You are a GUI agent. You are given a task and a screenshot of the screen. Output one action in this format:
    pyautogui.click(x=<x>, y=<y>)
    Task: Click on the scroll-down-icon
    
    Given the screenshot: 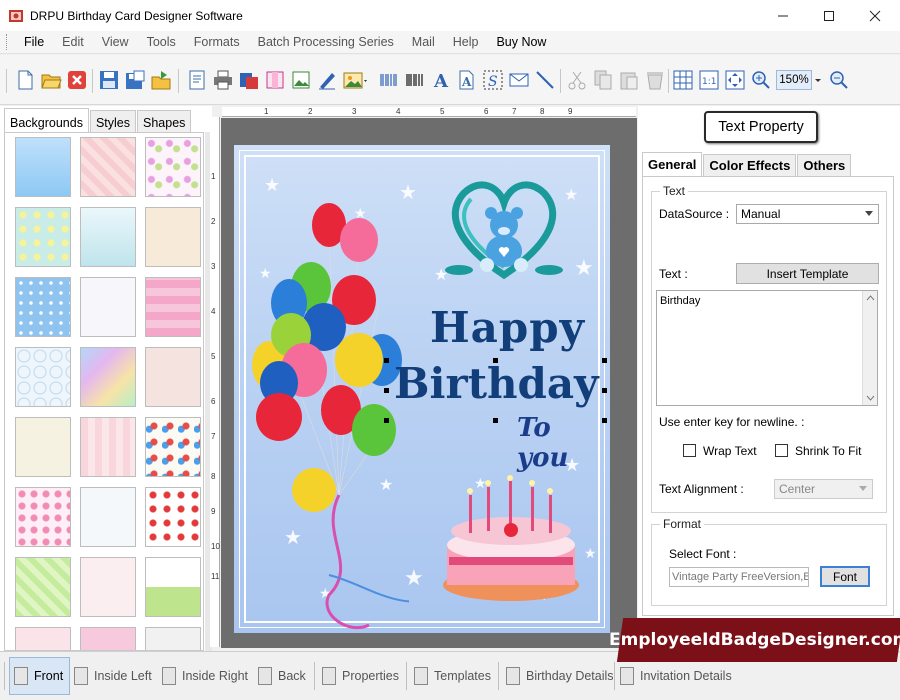 What is the action you would take?
    pyautogui.click(x=870, y=398)
    